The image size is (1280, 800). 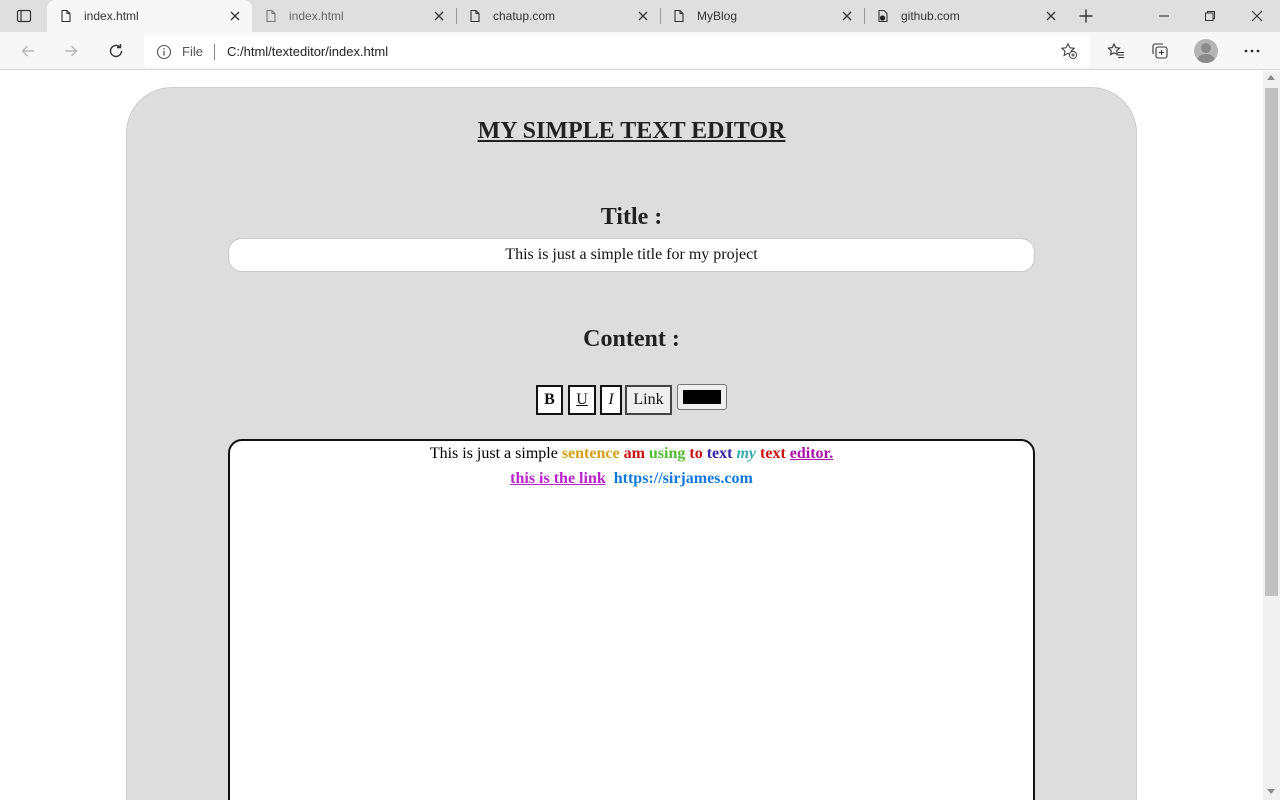 I want to click on scroll-down-arrow, so click(x=1271, y=791).